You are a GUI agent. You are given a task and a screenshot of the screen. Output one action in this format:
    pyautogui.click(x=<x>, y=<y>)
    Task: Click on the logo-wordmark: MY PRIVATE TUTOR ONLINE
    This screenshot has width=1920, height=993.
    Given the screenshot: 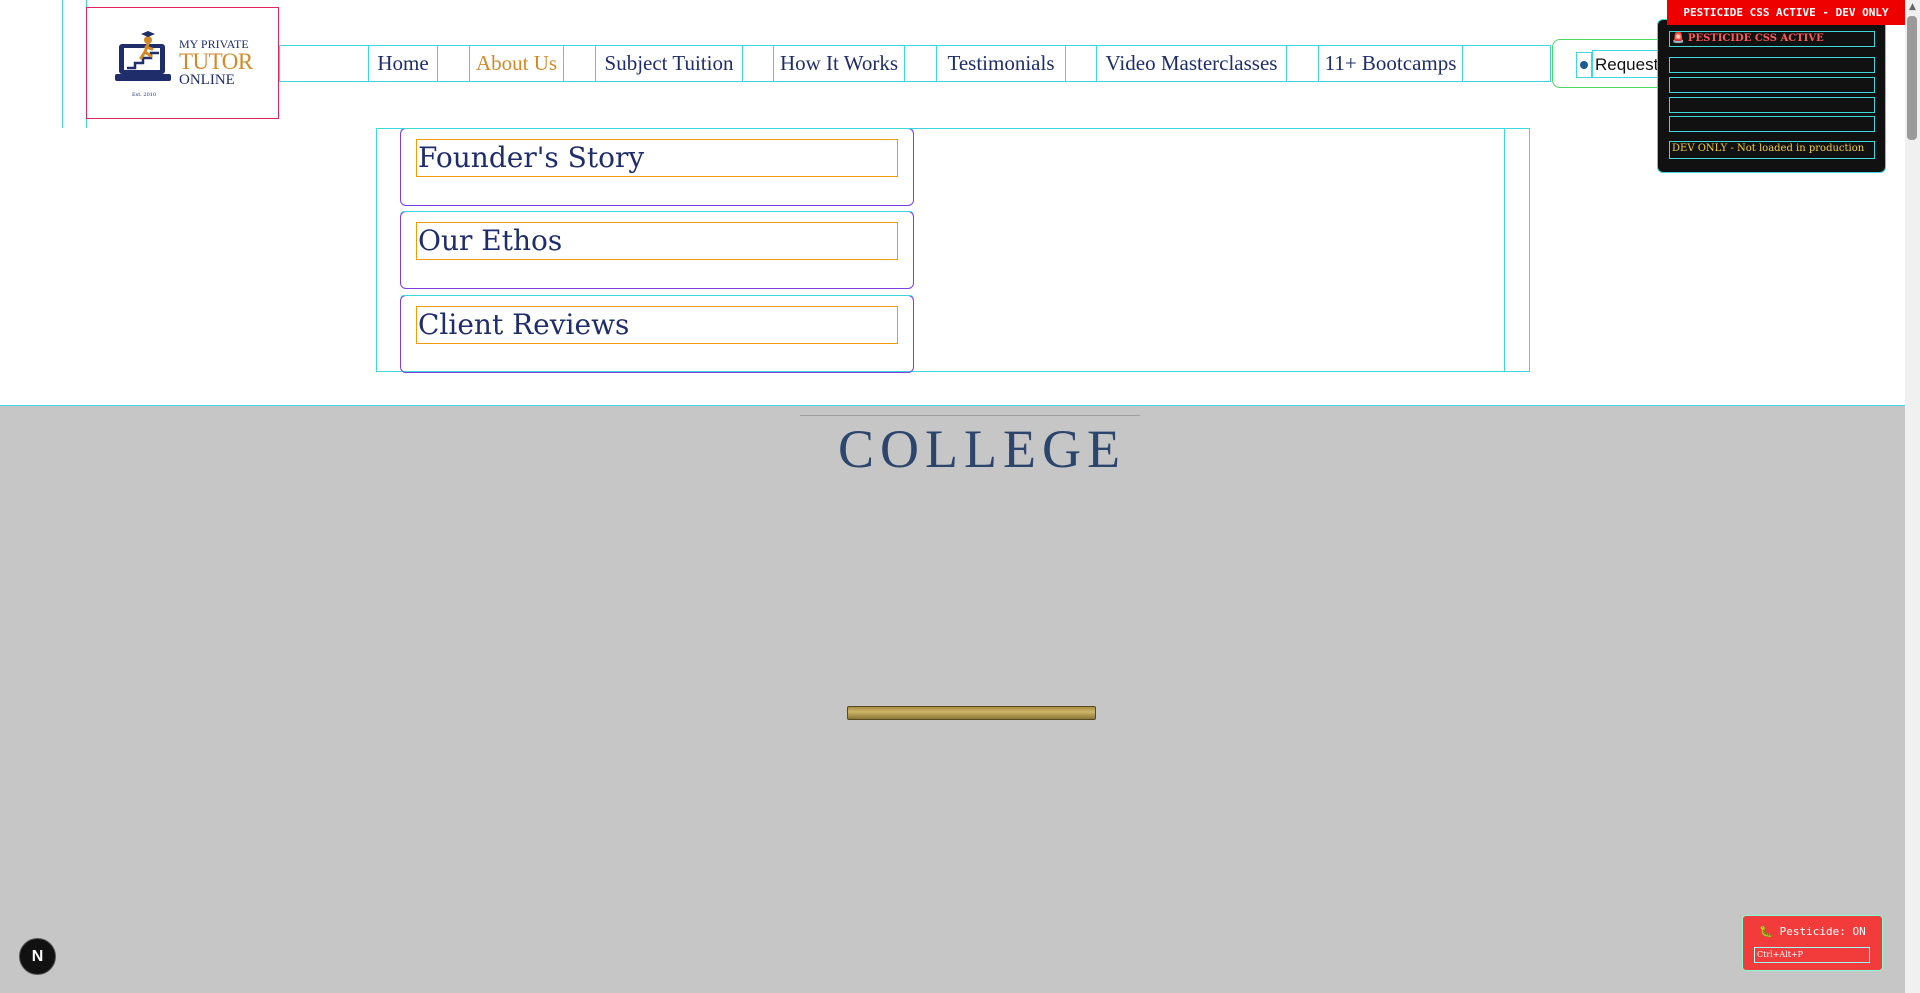 What is the action you would take?
    pyautogui.click(x=216, y=63)
    